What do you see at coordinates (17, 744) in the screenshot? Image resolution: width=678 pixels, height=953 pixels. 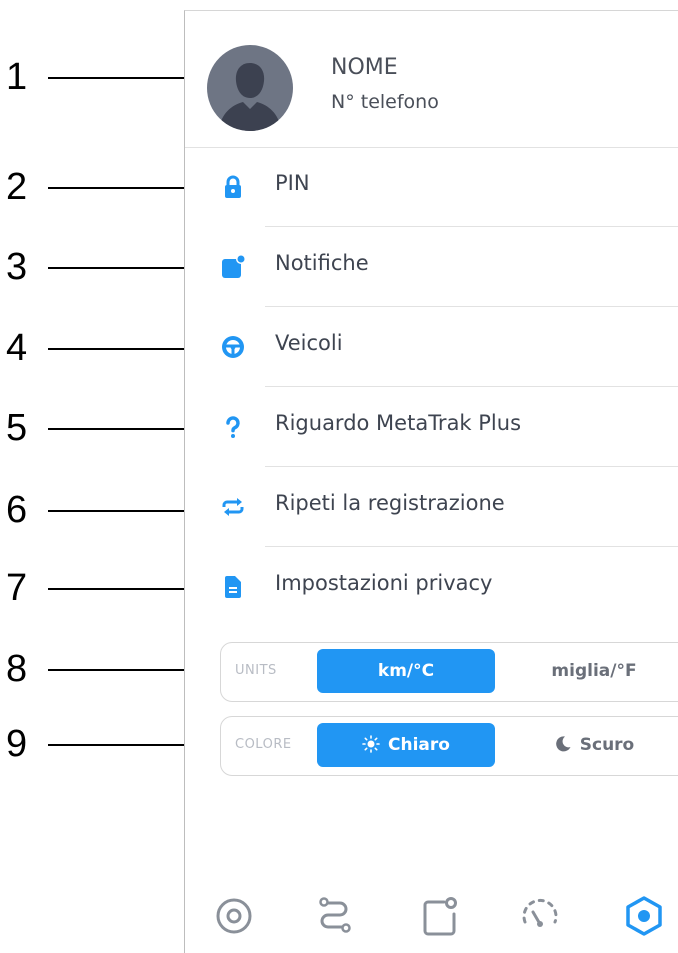 I see `callout-number: 9` at bounding box center [17, 744].